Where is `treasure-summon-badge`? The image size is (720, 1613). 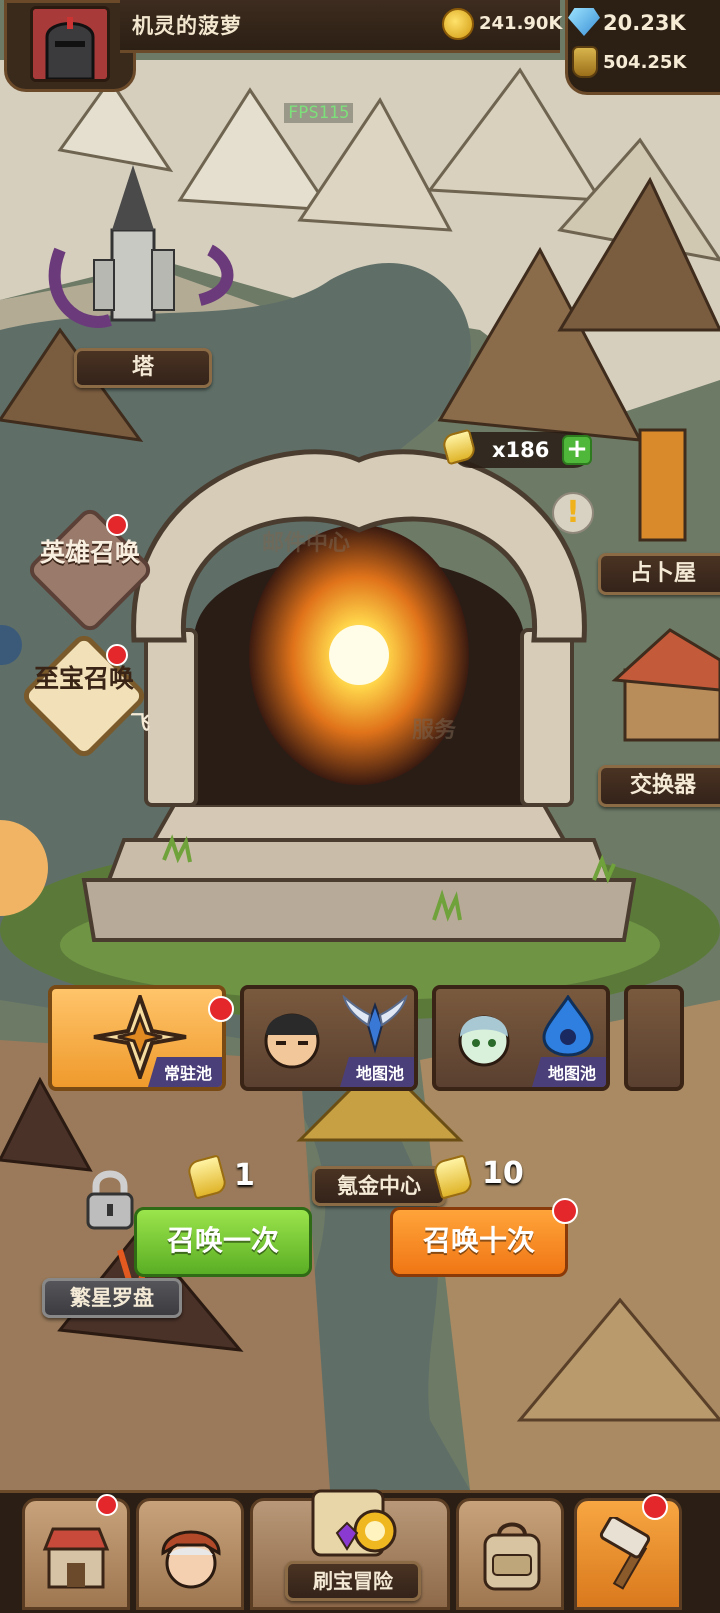
treasure-summon-badge is located at coordinates (117, 655).